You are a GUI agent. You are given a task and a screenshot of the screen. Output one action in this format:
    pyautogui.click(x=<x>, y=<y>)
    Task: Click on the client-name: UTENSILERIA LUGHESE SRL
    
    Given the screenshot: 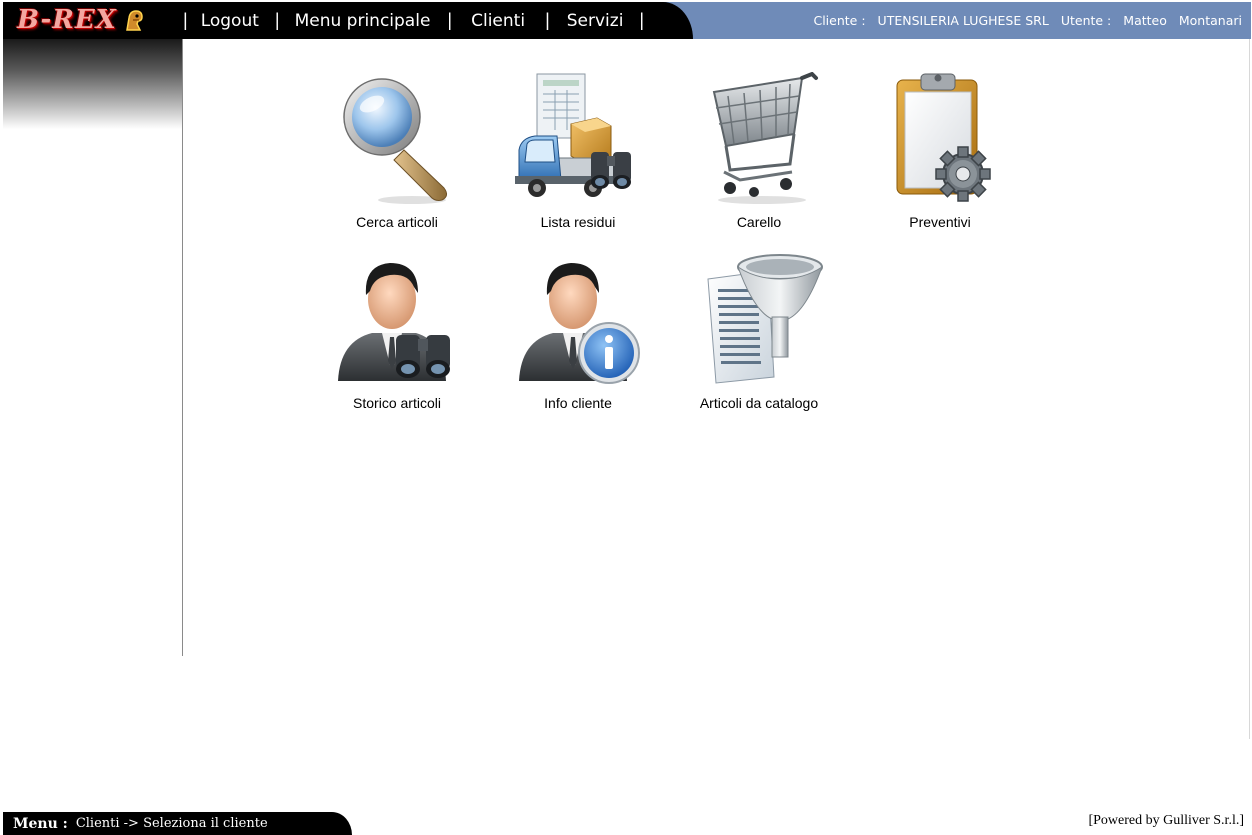 What is the action you would take?
    pyautogui.click(x=963, y=20)
    